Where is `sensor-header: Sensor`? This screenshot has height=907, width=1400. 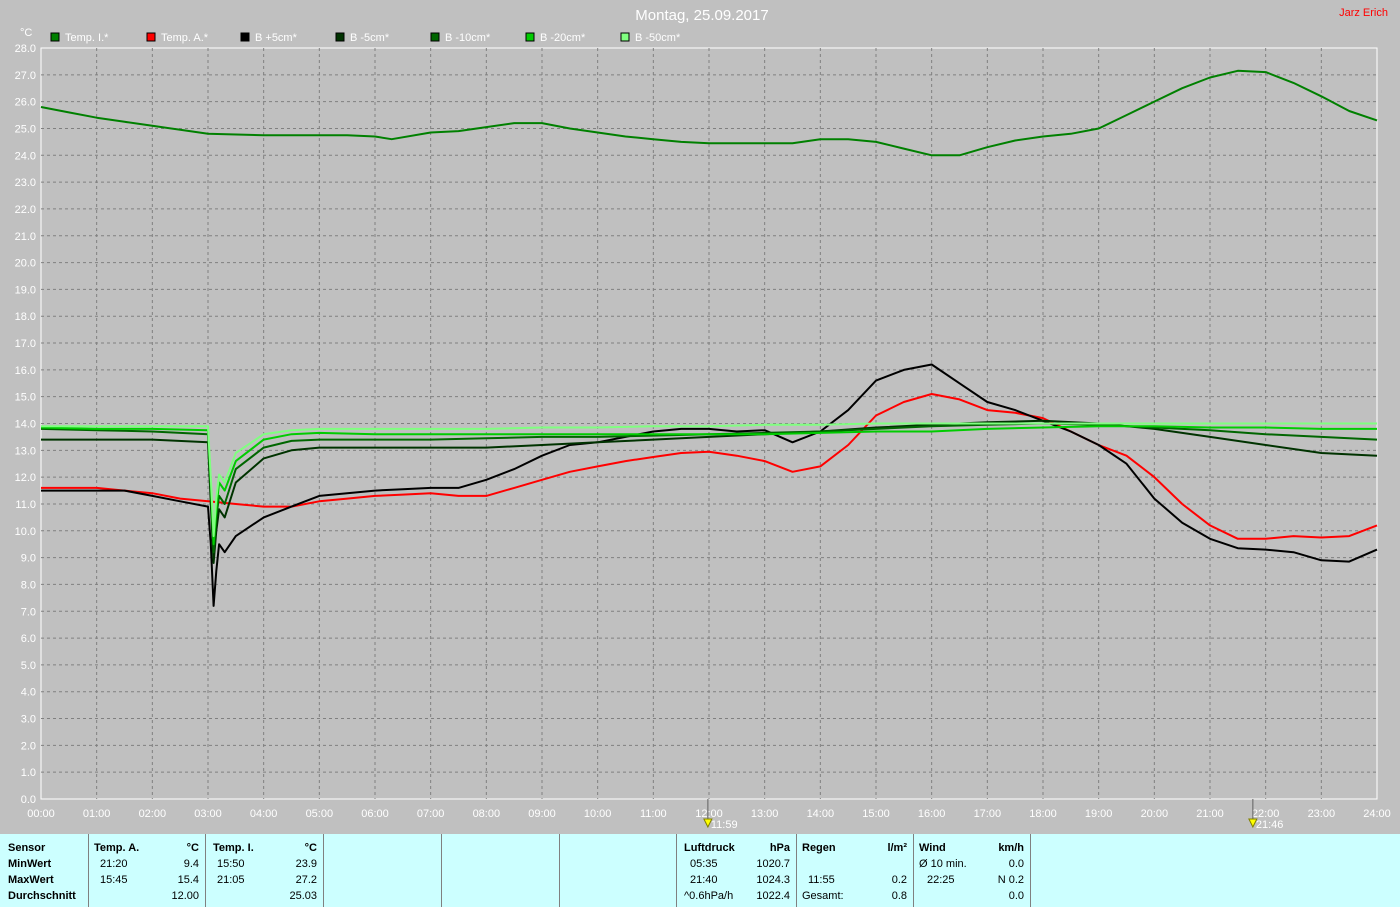
sensor-header: Sensor is located at coordinates (27, 848).